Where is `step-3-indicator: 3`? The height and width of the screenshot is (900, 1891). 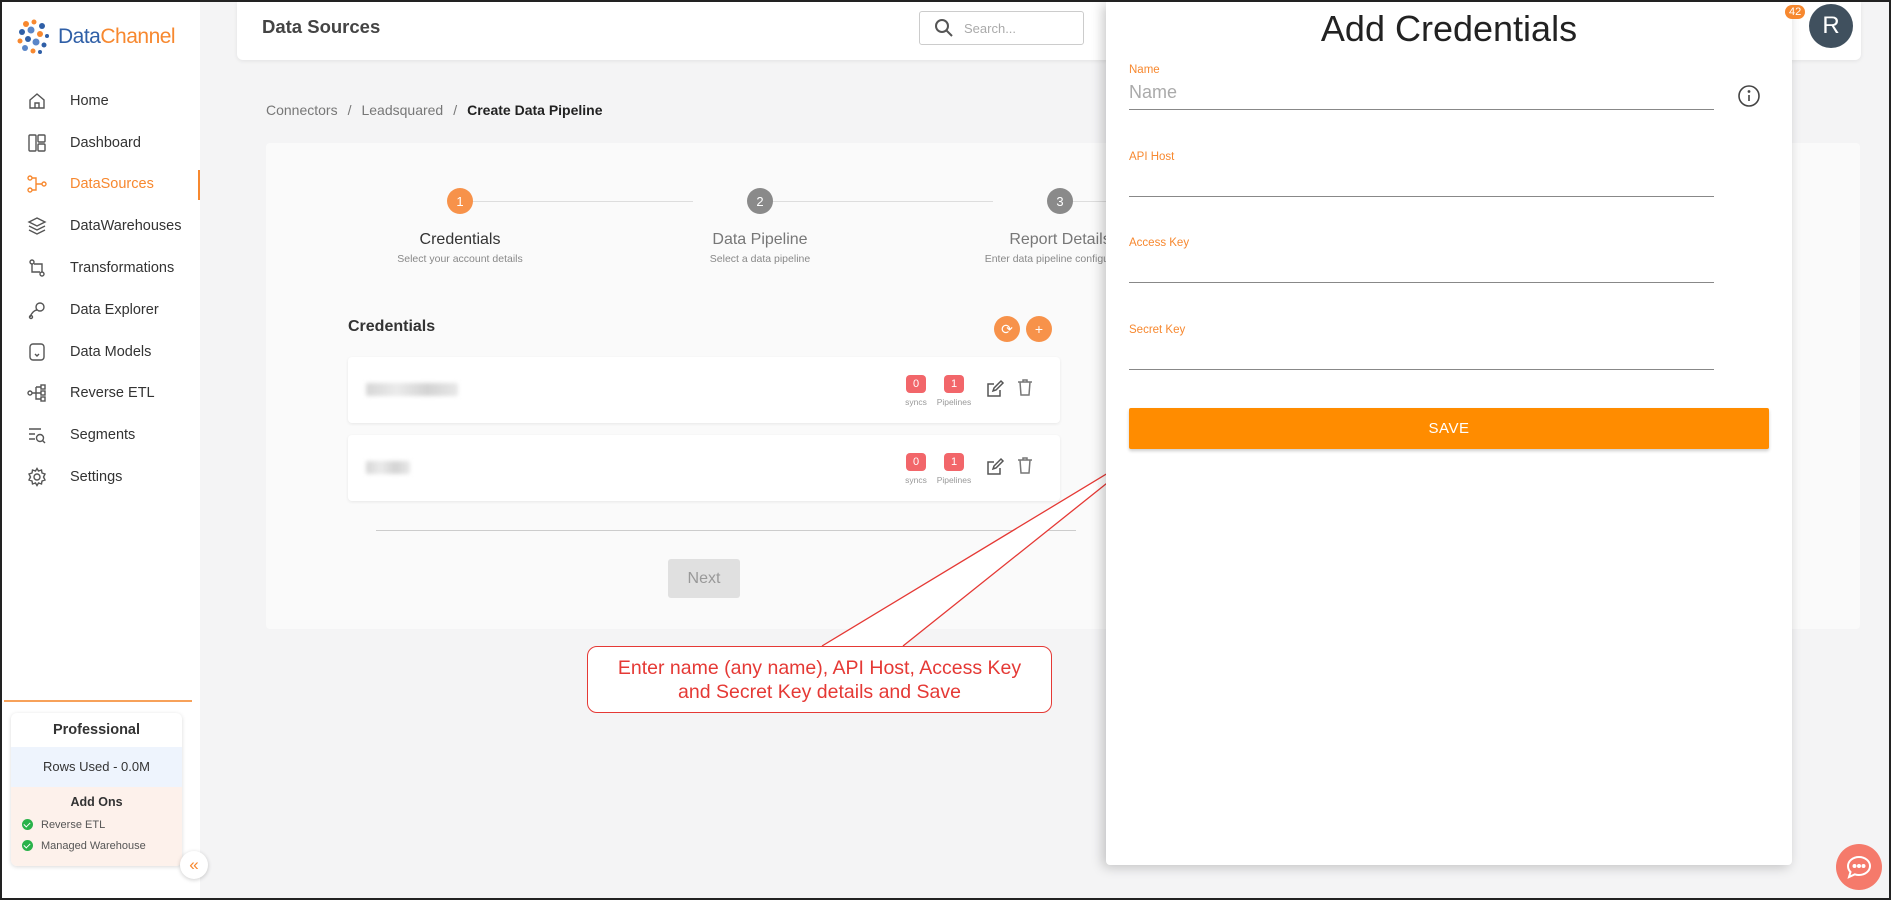 step-3-indicator: 3 is located at coordinates (1060, 201).